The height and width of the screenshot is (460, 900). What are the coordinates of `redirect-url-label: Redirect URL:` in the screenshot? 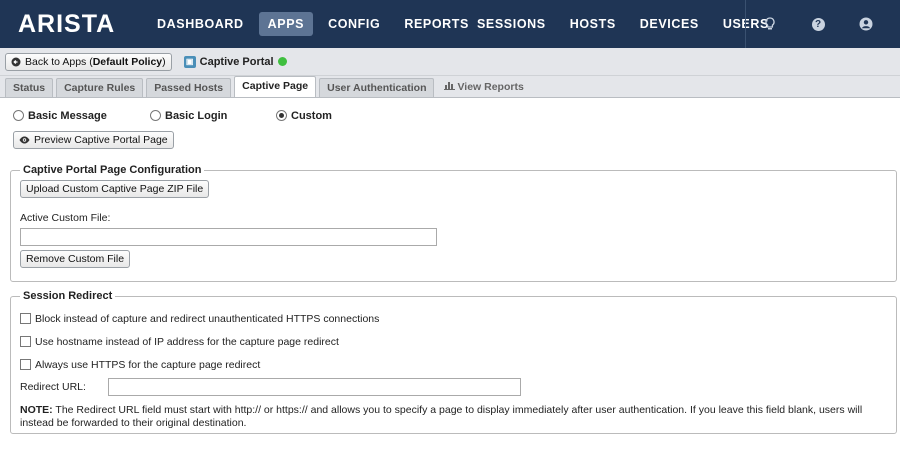 It's located at (53, 387).